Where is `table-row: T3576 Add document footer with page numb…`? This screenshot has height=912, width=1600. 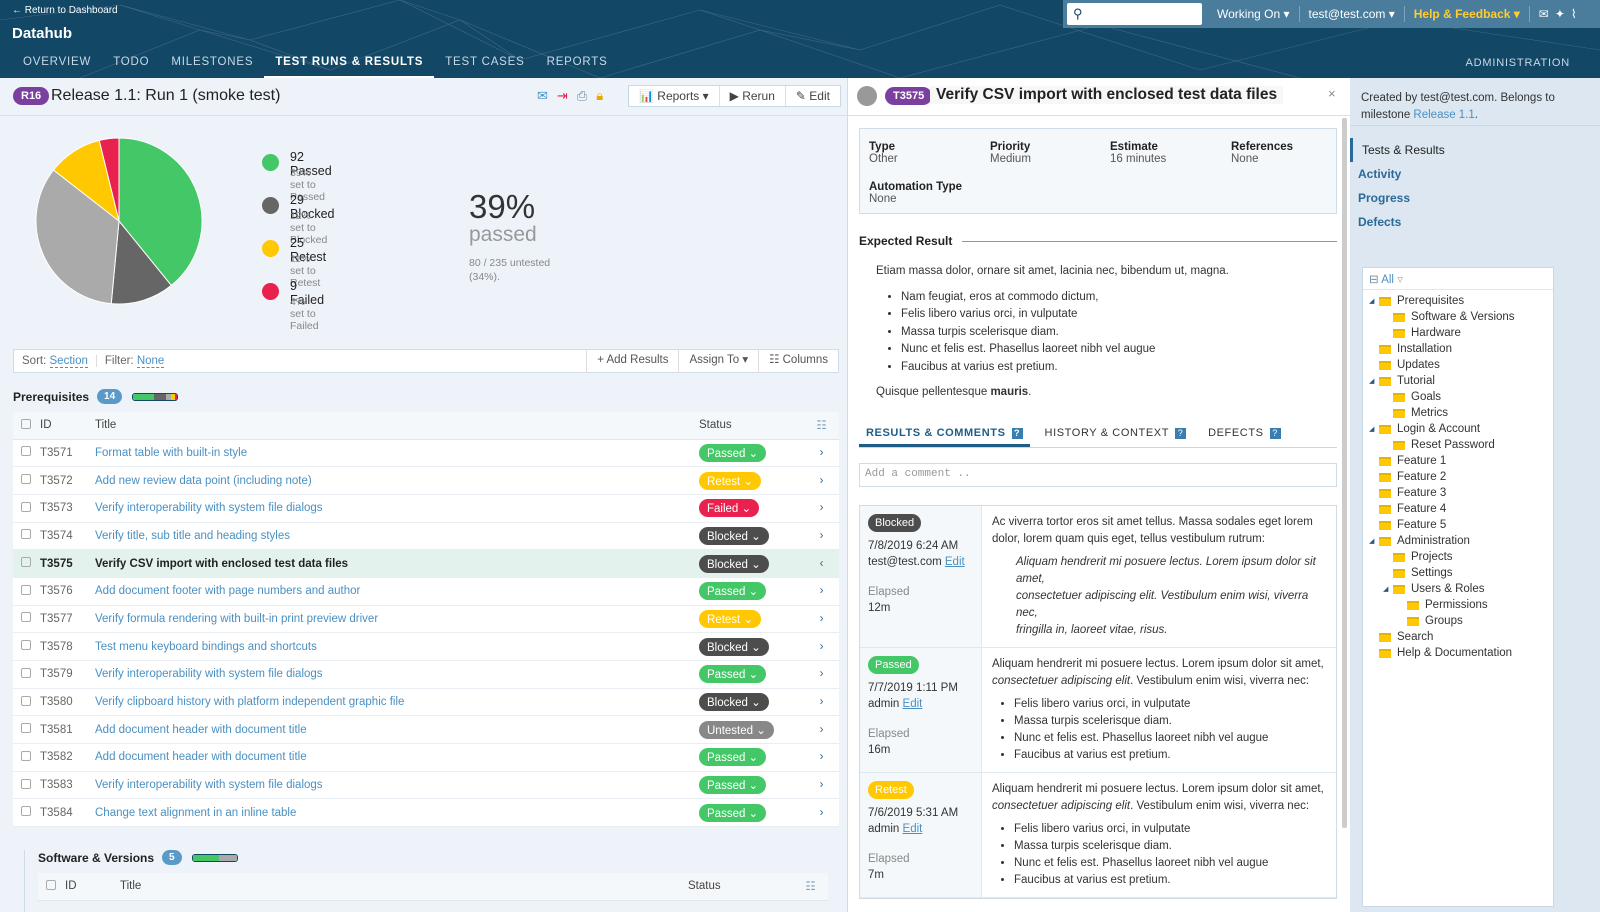
table-row: T3576 Add document footer with page numb… is located at coordinates (426, 591).